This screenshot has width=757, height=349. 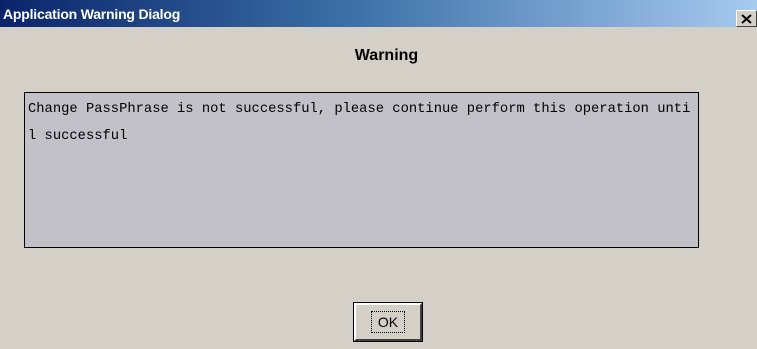 What do you see at coordinates (386, 55) in the screenshot?
I see `dialog-heading: Warning` at bounding box center [386, 55].